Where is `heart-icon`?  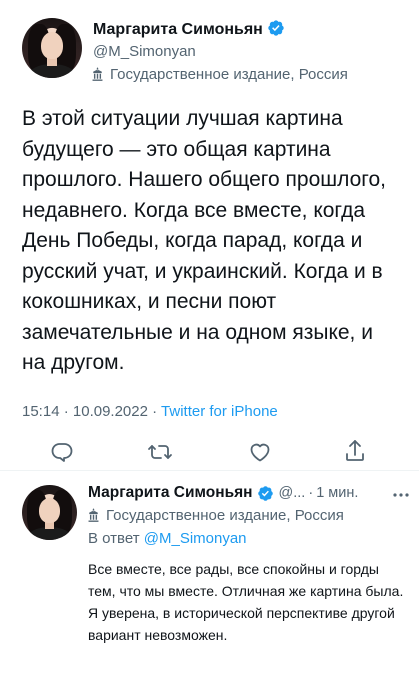 heart-icon is located at coordinates (260, 452).